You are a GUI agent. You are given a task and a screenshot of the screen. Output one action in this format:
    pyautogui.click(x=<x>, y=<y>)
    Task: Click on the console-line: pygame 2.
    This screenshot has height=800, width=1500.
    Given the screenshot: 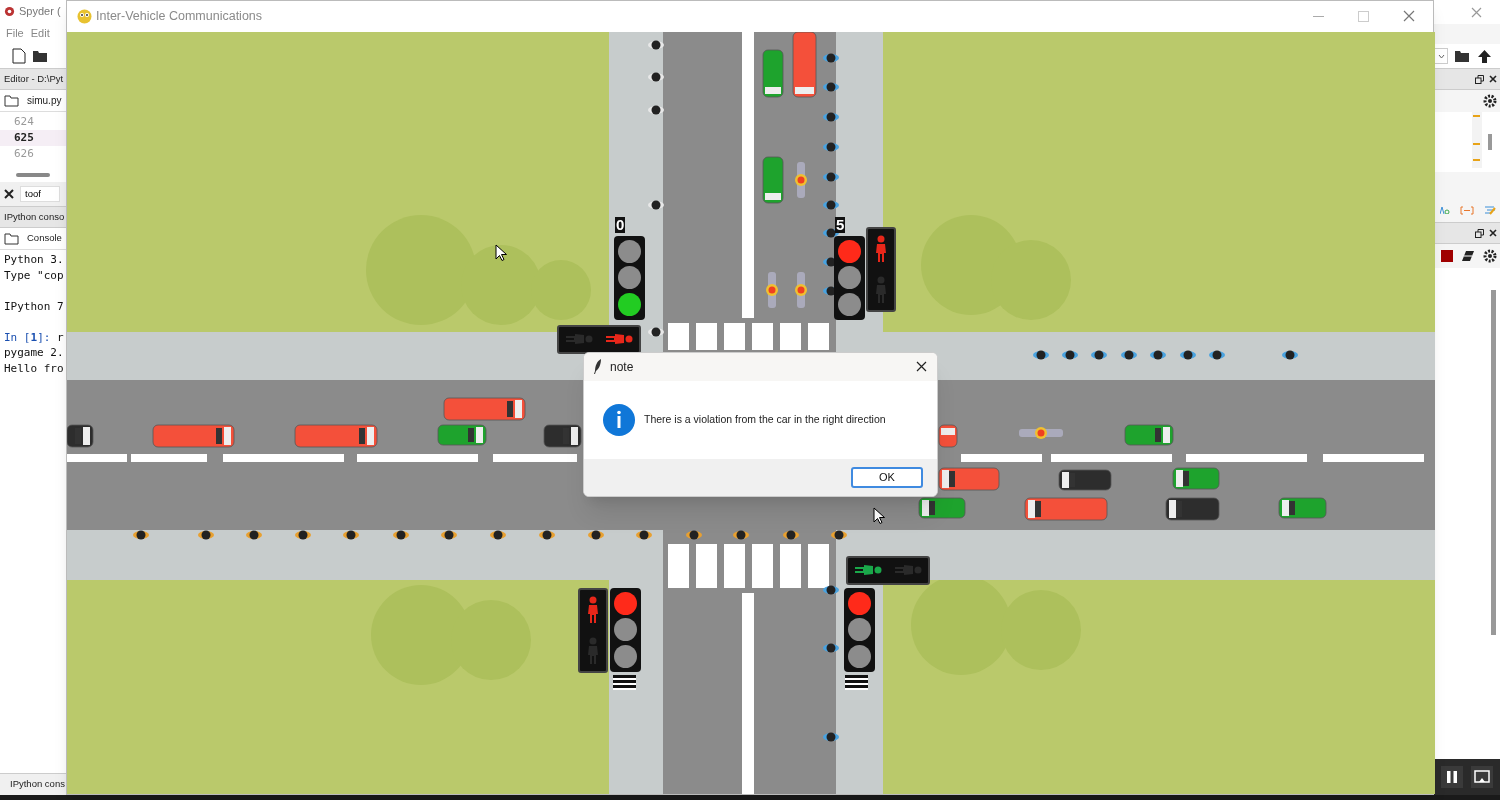 What is the action you would take?
    pyautogui.click(x=34, y=353)
    